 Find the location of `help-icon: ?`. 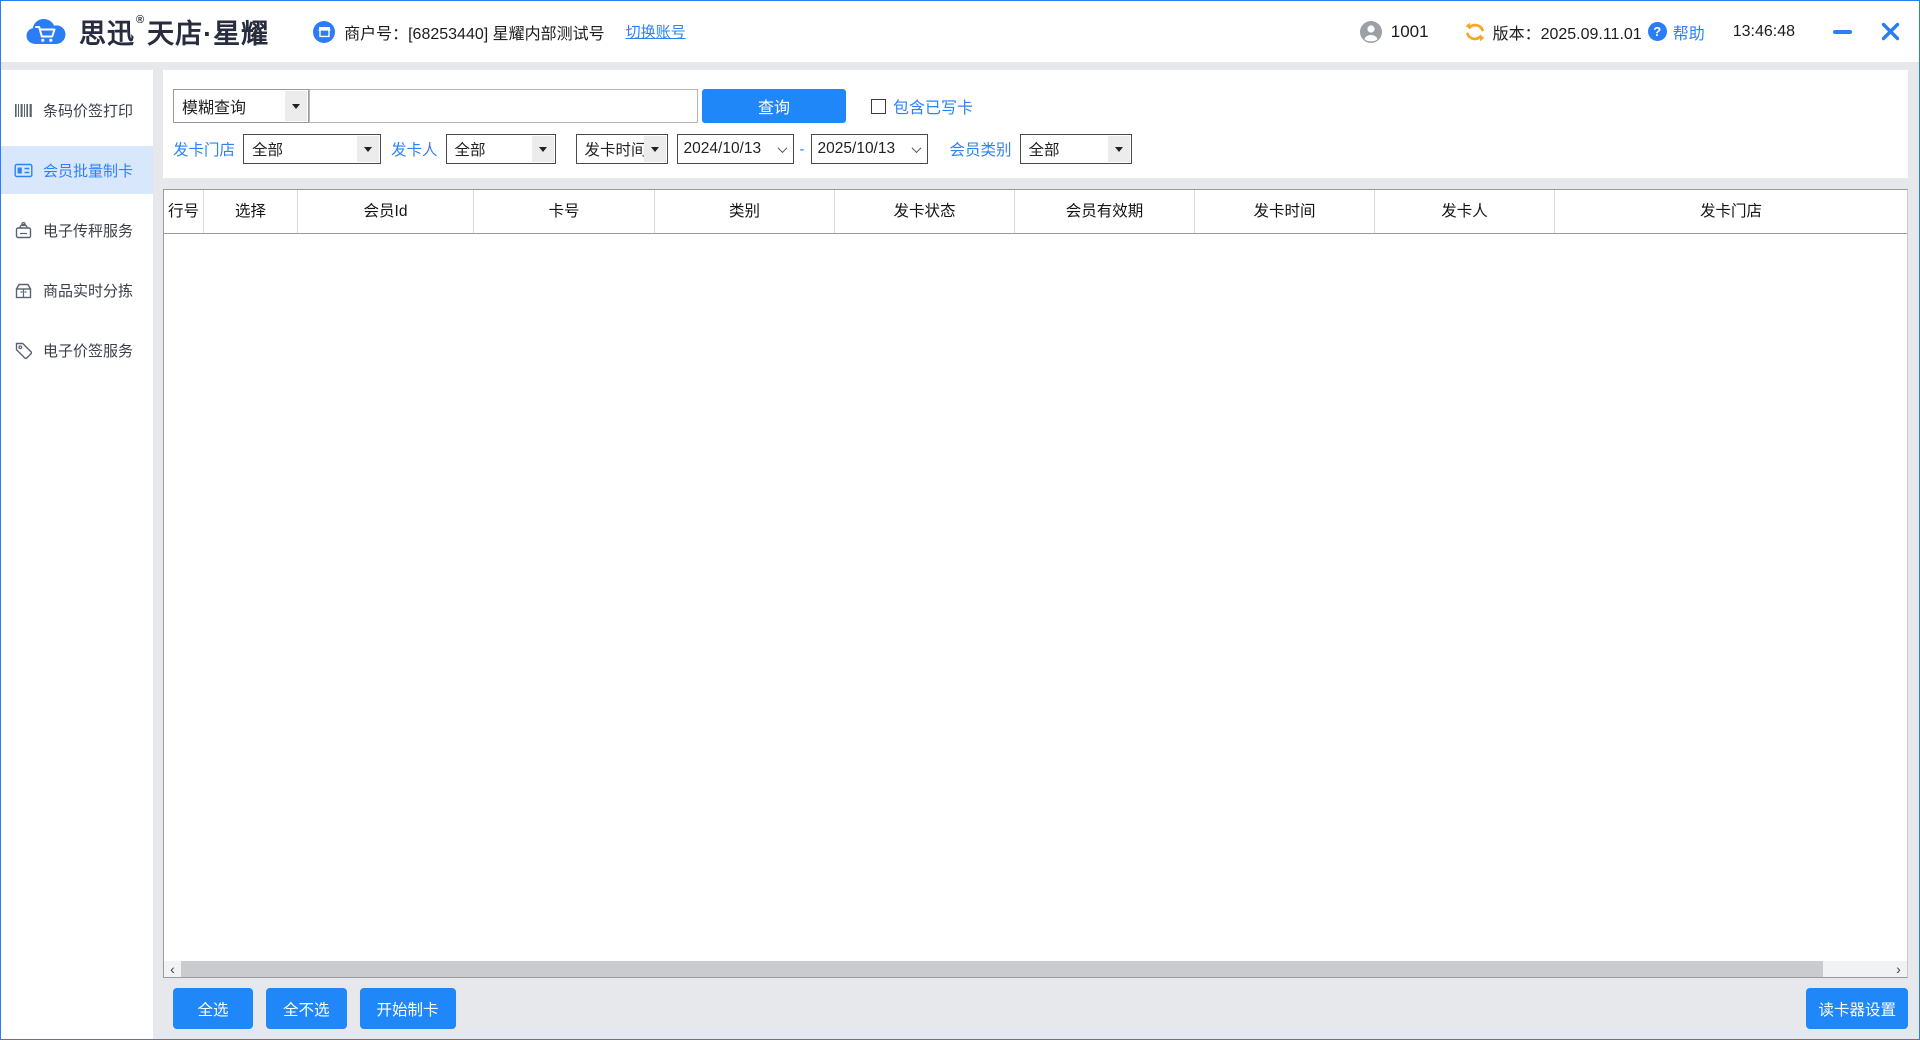

help-icon: ? is located at coordinates (1657, 31).